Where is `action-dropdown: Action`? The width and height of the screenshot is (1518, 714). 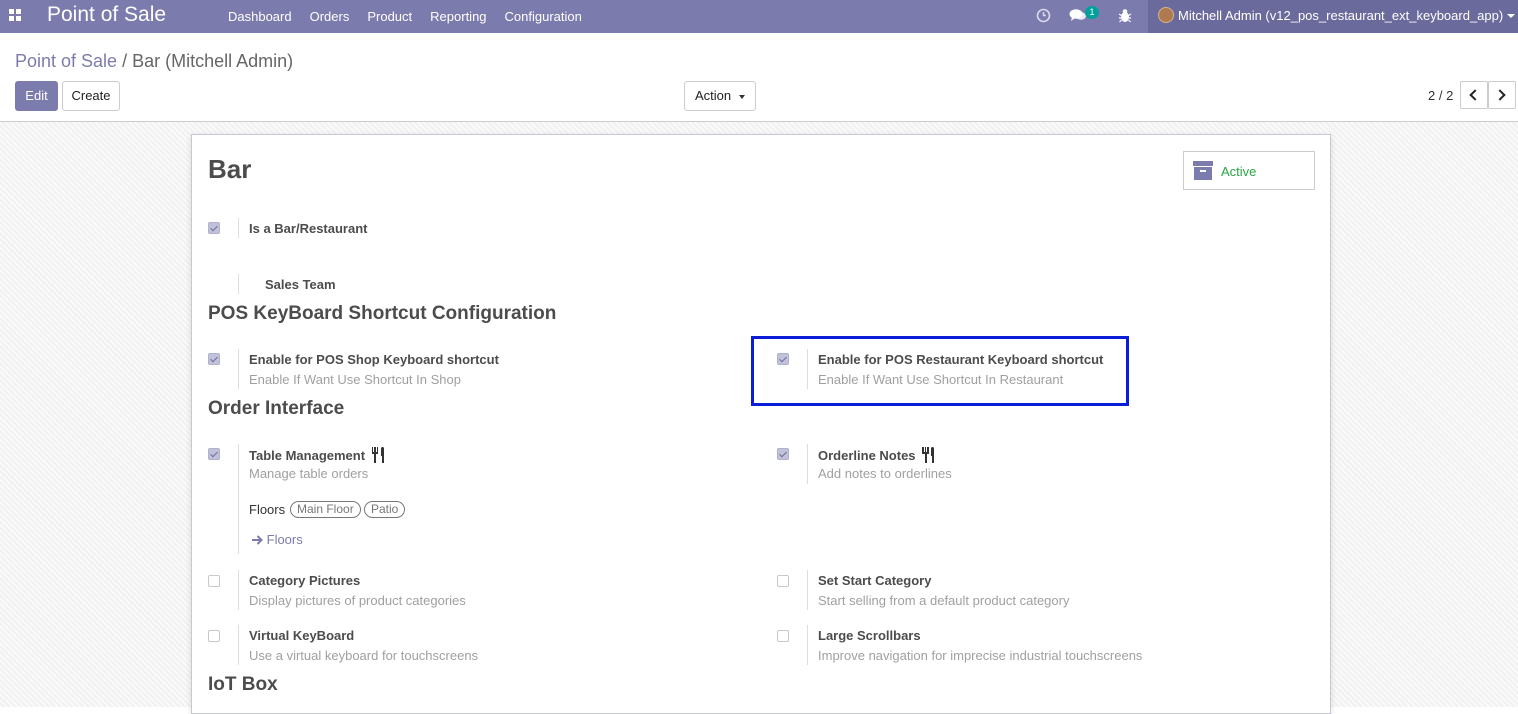
action-dropdown: Action is located at coordinates (720, 96).